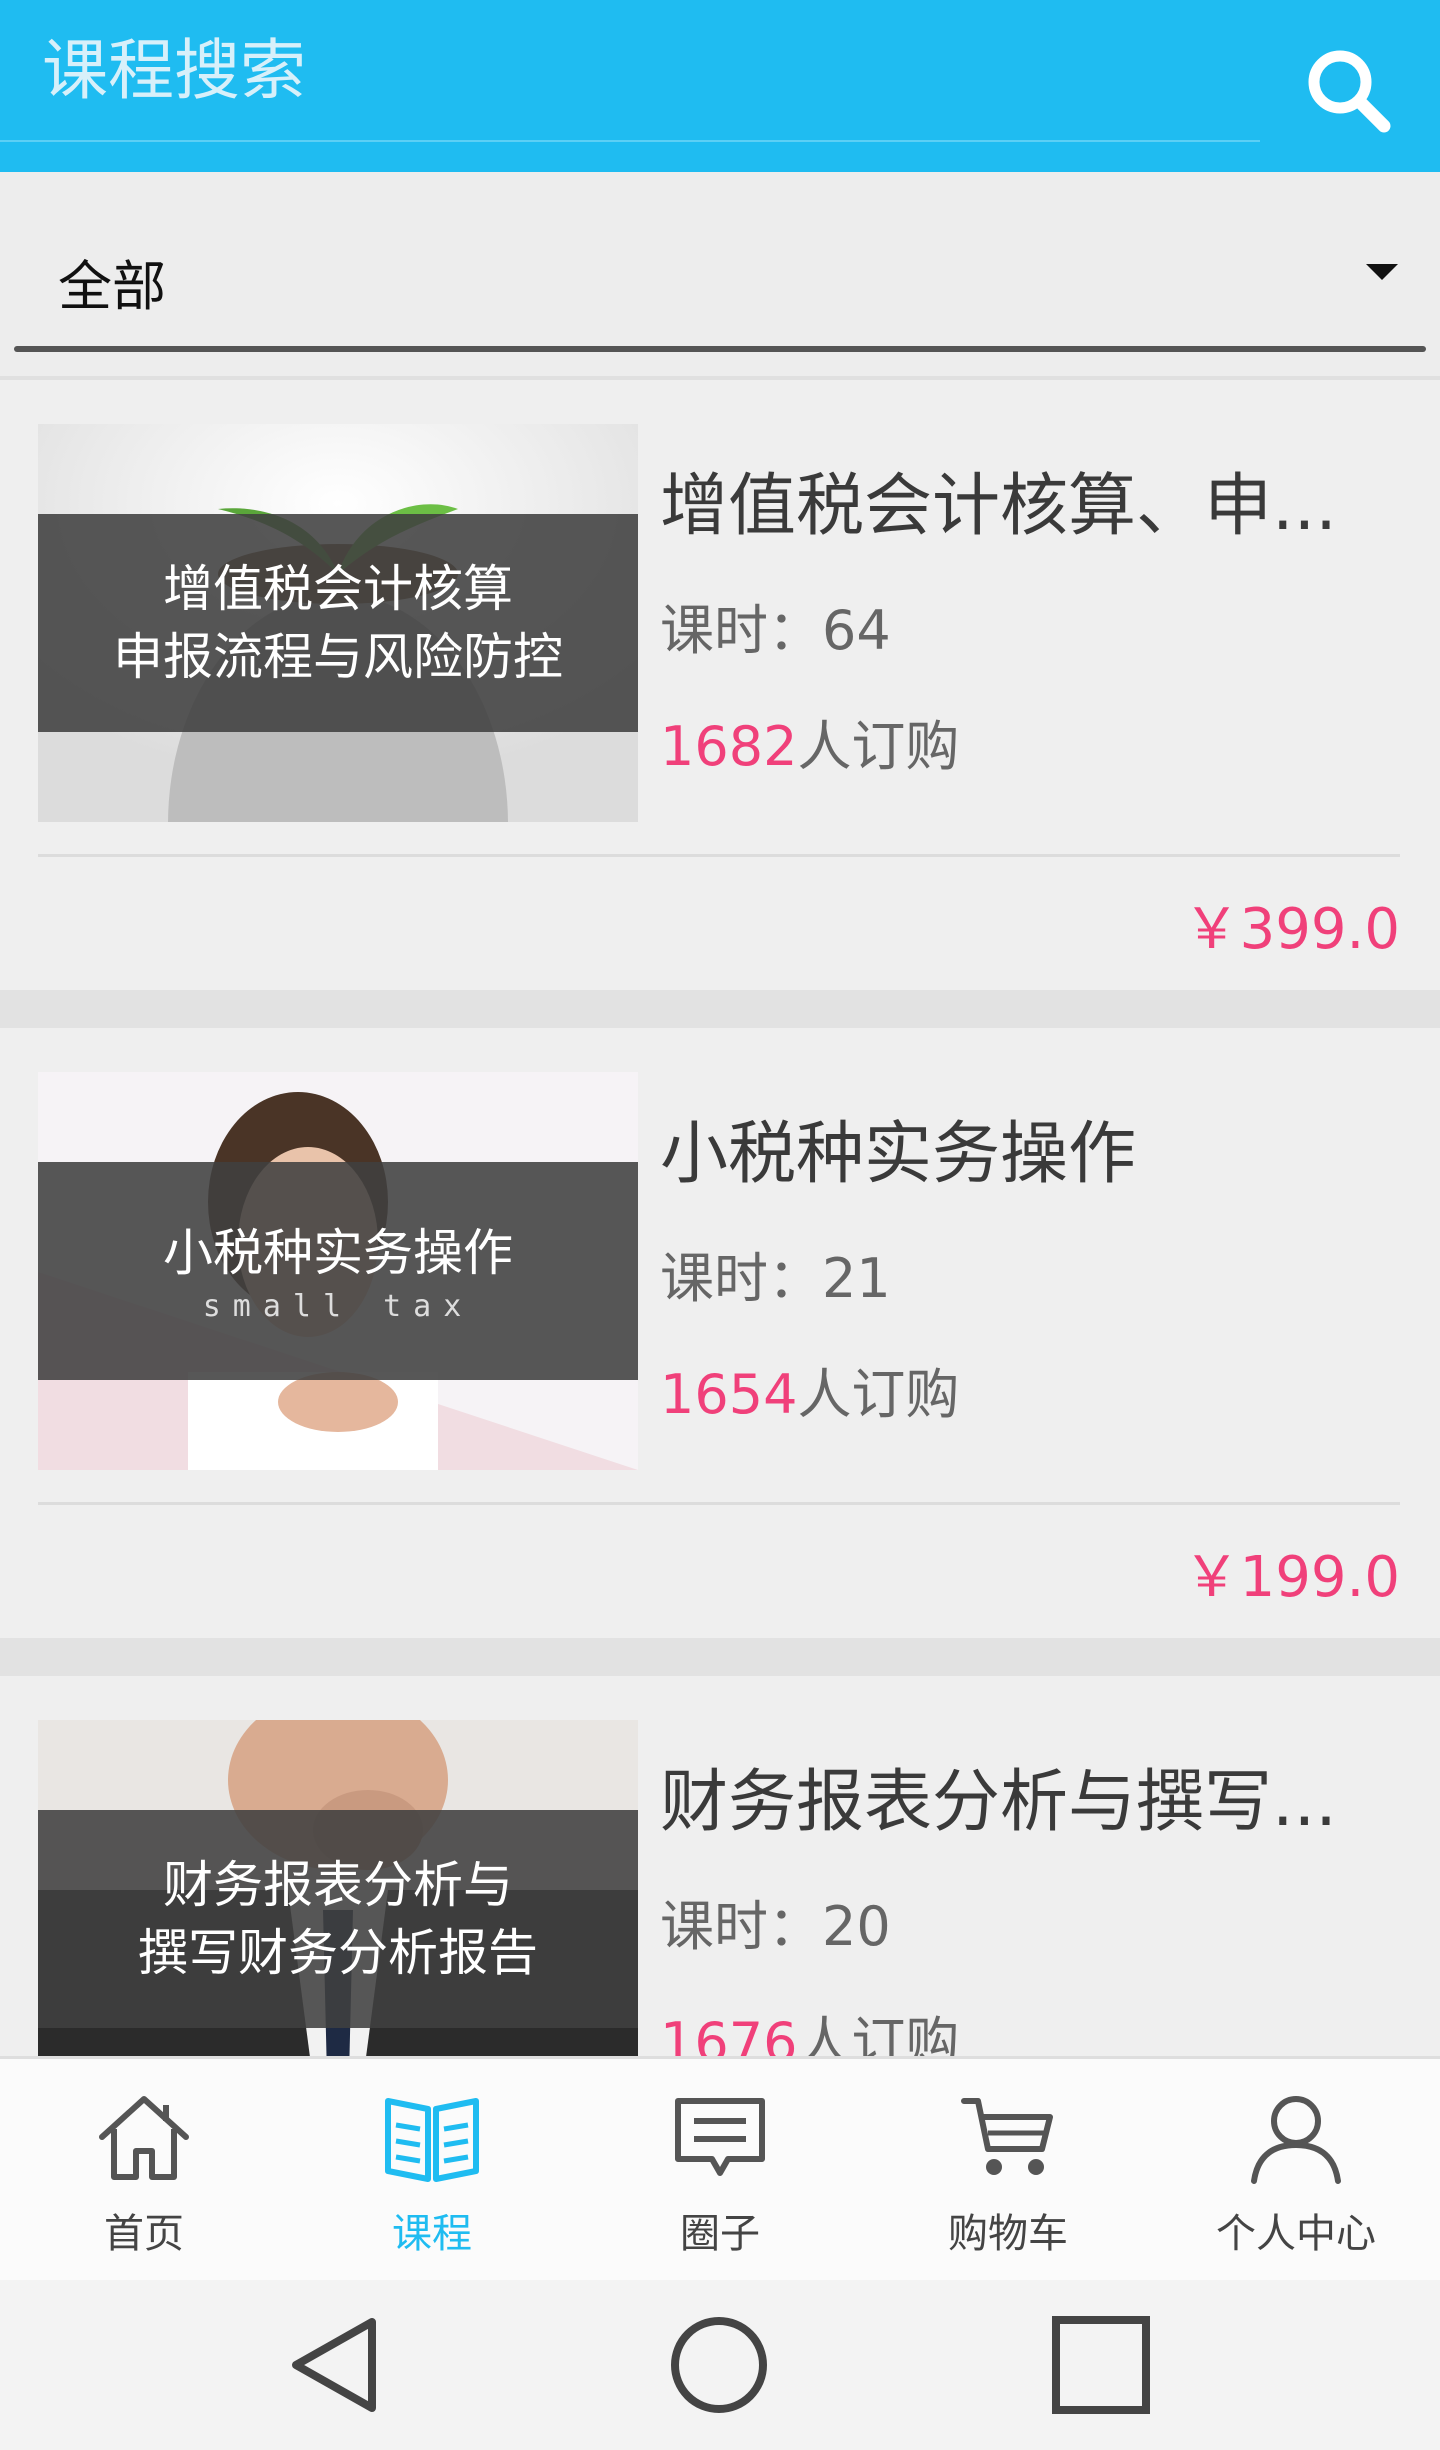 The height and width of the screenshot is (2450, 1440). I want to click on back-button, so click(337, 2365).